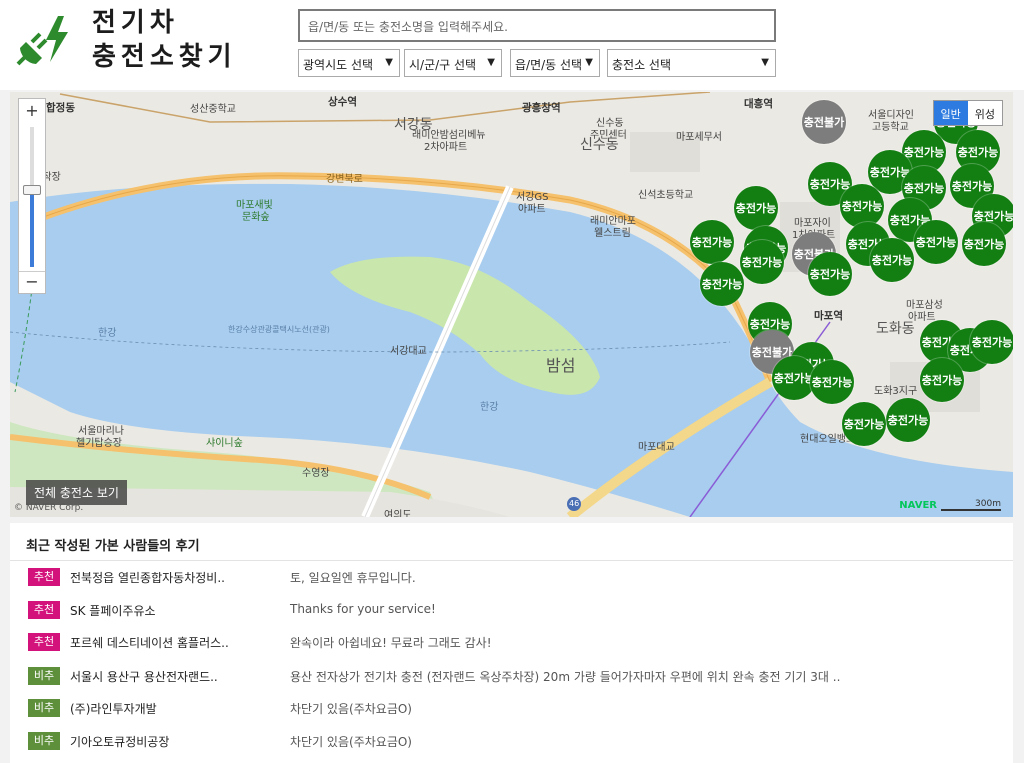 The height and width of the screenshot is (763, 1024). Describe the element at coordinates (32, 190) in the screenshot. I see `zoom-slider-handle` at that location.